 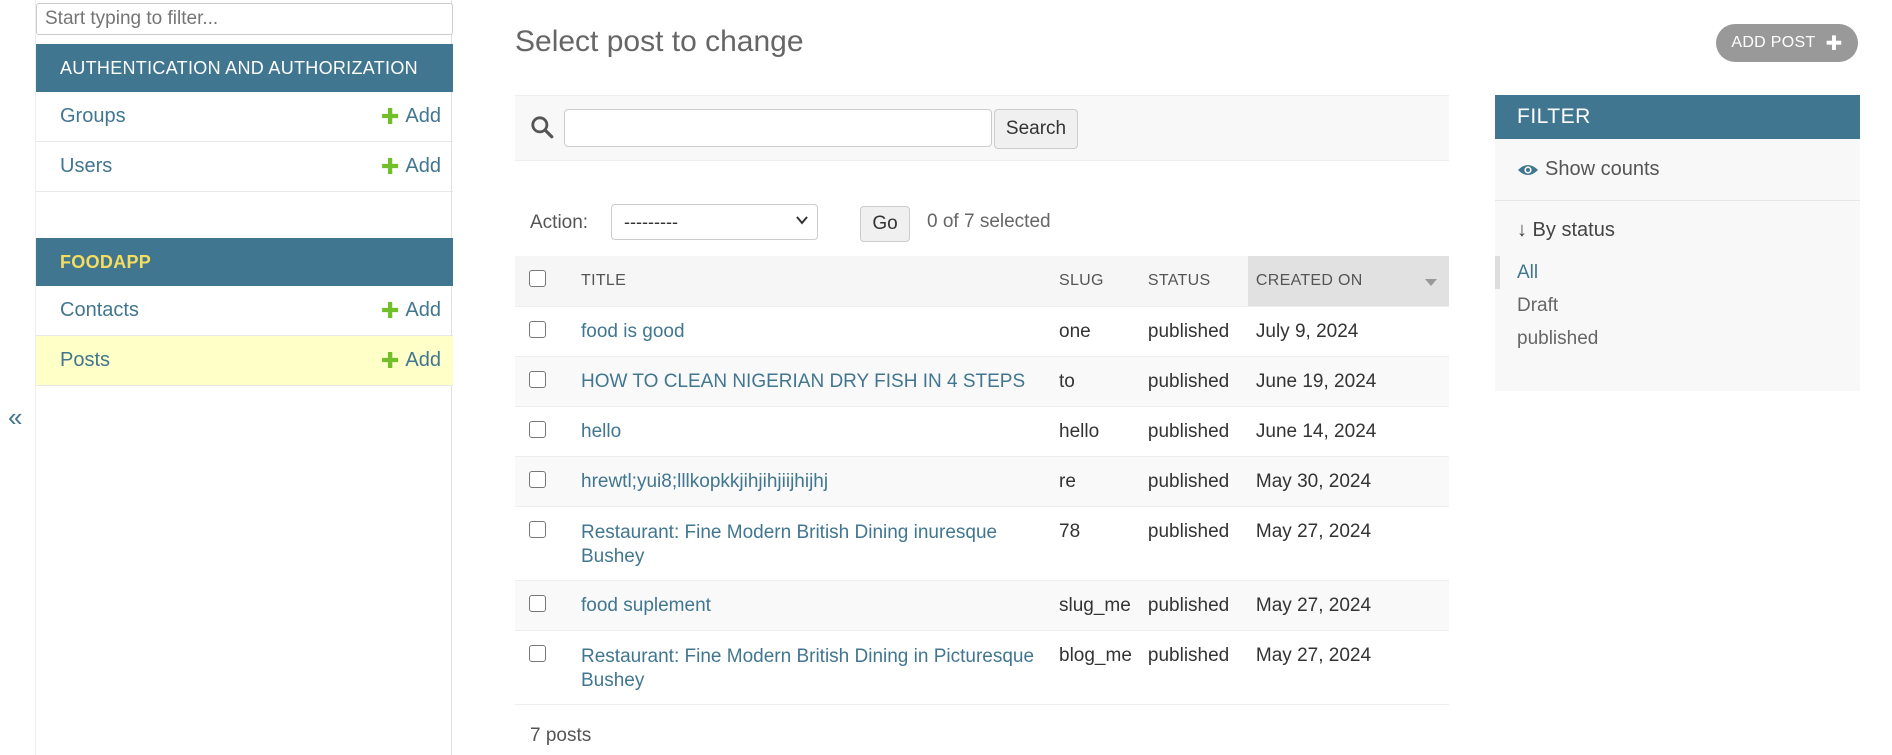 I want to click on add-post-label: ADD POST, so click(x=1773, y=42).